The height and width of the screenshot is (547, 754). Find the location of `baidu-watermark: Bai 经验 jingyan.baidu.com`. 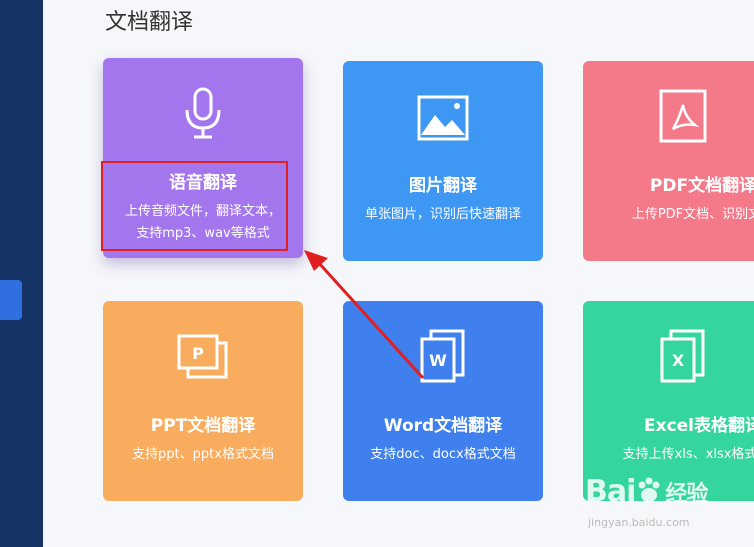

baidu-watermark: Bai 经验 jingyan.baidu.com is located at coordinates (667, 509).